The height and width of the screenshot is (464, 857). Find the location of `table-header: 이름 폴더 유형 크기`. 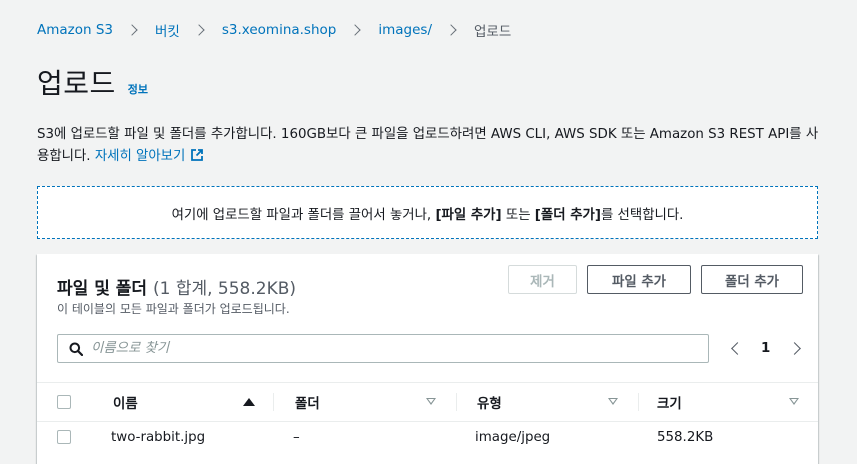

table-header: 이름 폴더 유형 크기 is located at coordinates (427, 402).